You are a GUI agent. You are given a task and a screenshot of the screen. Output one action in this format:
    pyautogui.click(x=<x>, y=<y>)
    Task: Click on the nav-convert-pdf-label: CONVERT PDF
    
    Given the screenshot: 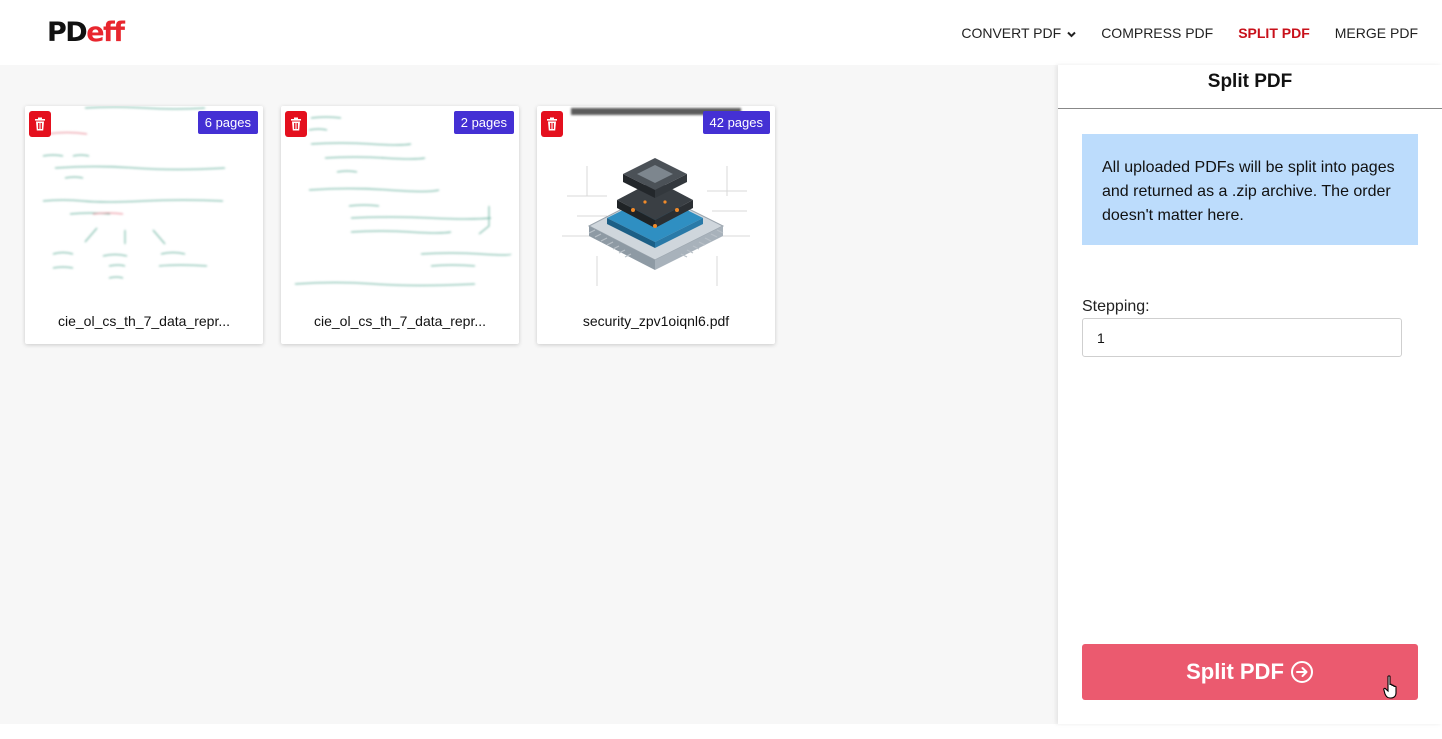 What is the action you would take?
    pyautogui.click(x=1011, y=33)
    